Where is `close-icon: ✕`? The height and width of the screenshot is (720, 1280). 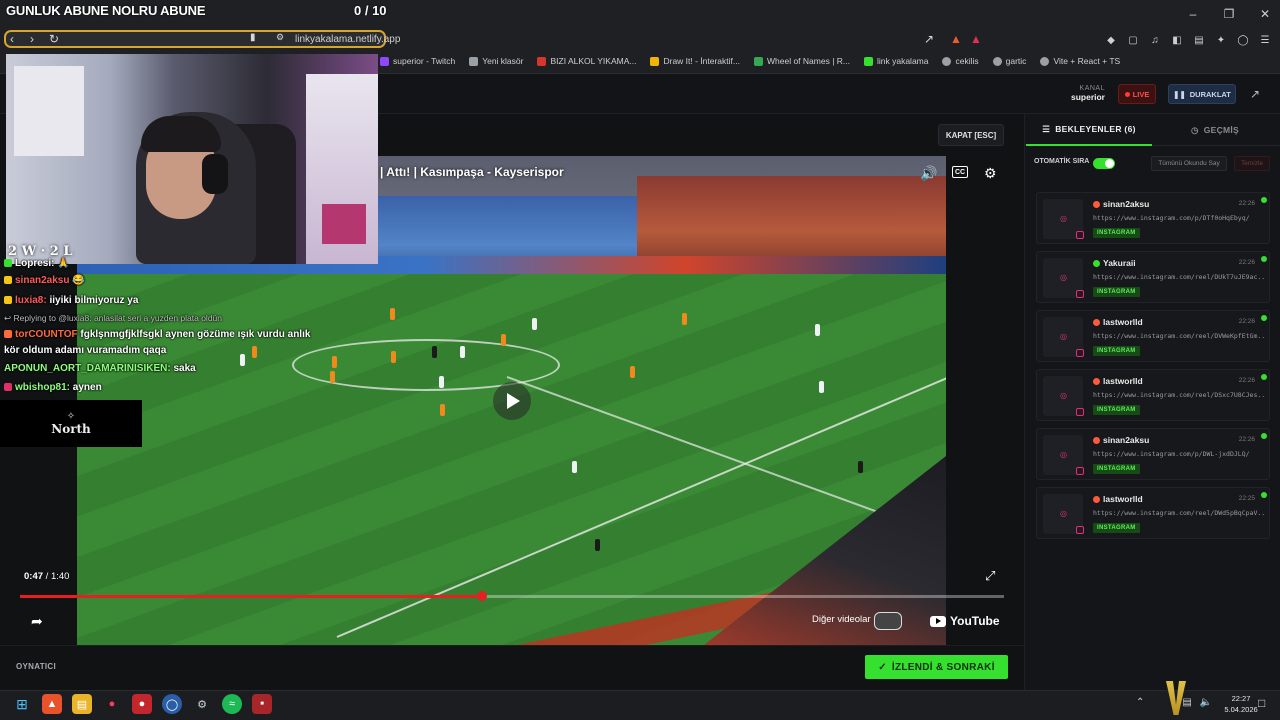
close-icon: ✕ is located at coordinates (1265, 14).